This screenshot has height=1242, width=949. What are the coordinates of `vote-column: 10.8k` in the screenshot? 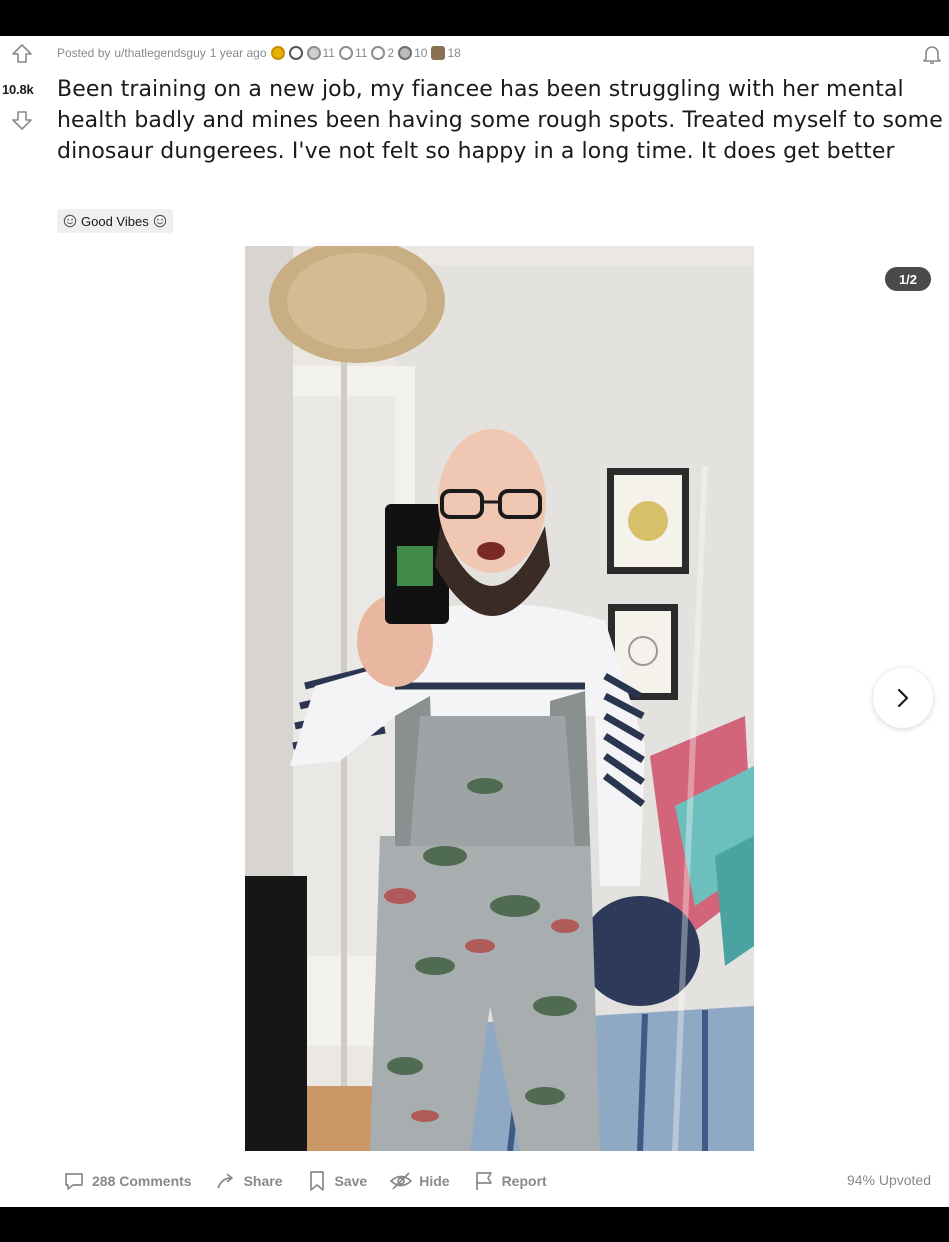 It's located at (25, 96).